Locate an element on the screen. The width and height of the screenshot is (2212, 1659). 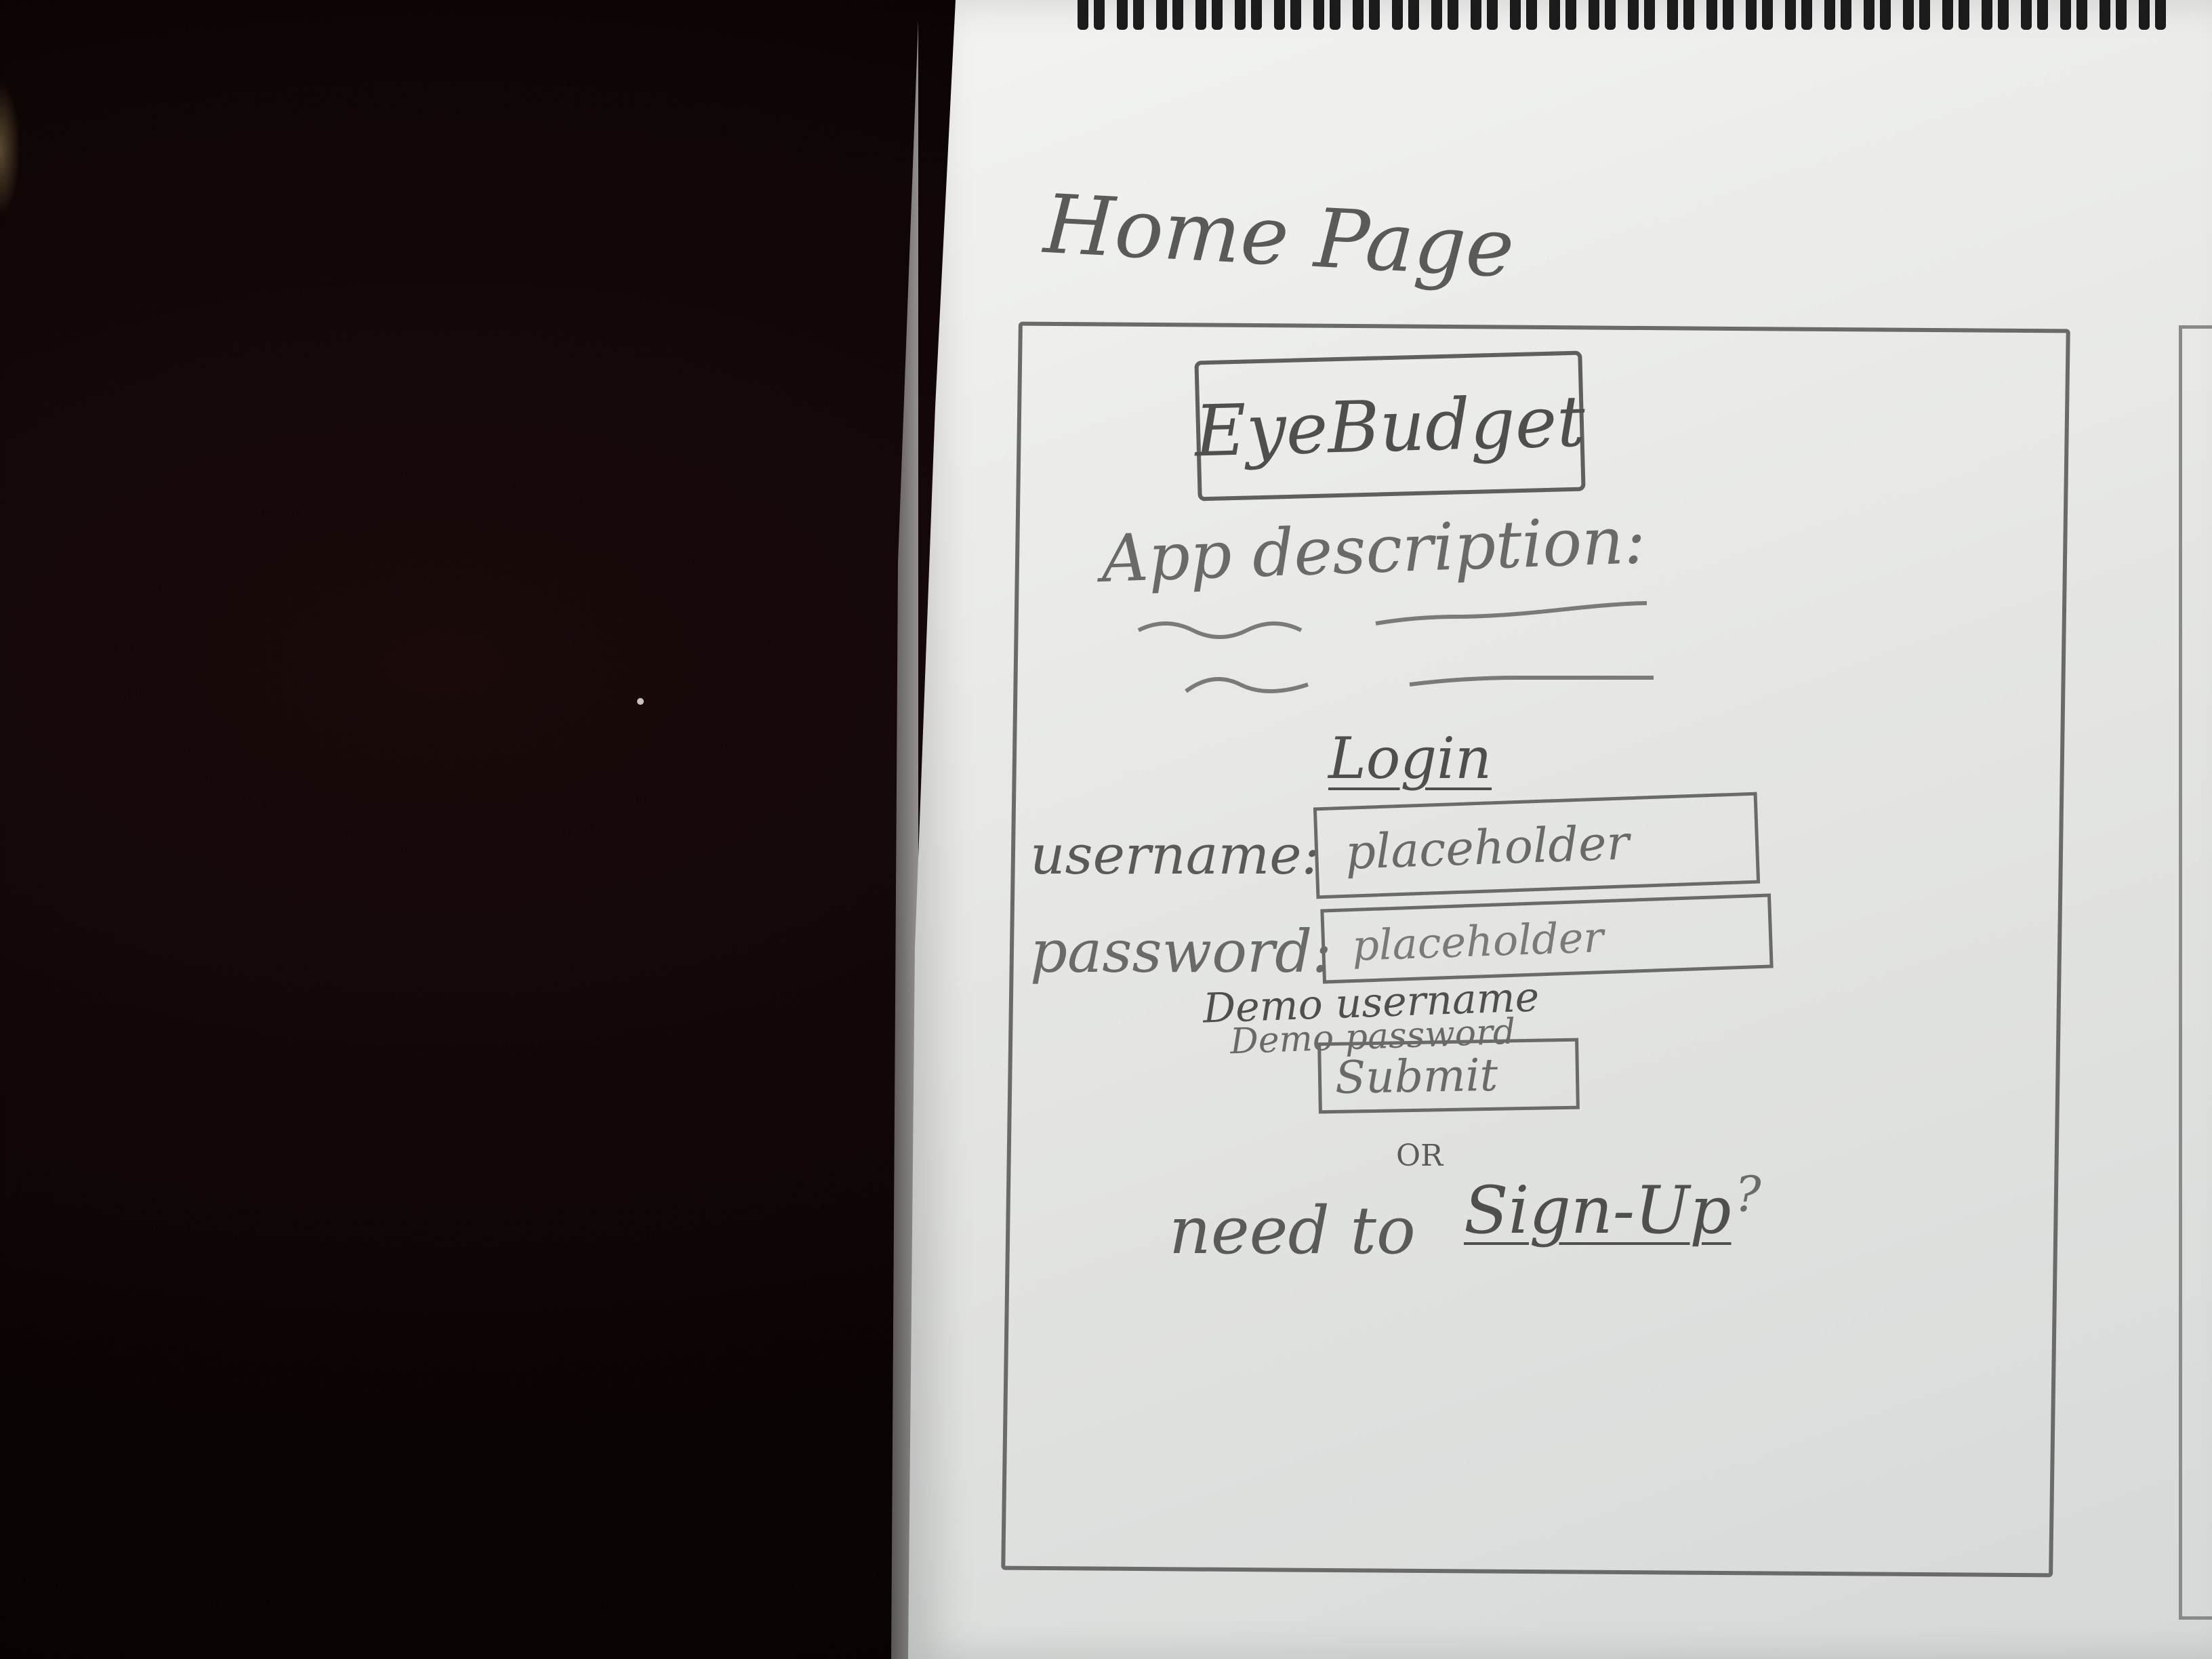
spiral-binding is located at coordinates (1641, 17).